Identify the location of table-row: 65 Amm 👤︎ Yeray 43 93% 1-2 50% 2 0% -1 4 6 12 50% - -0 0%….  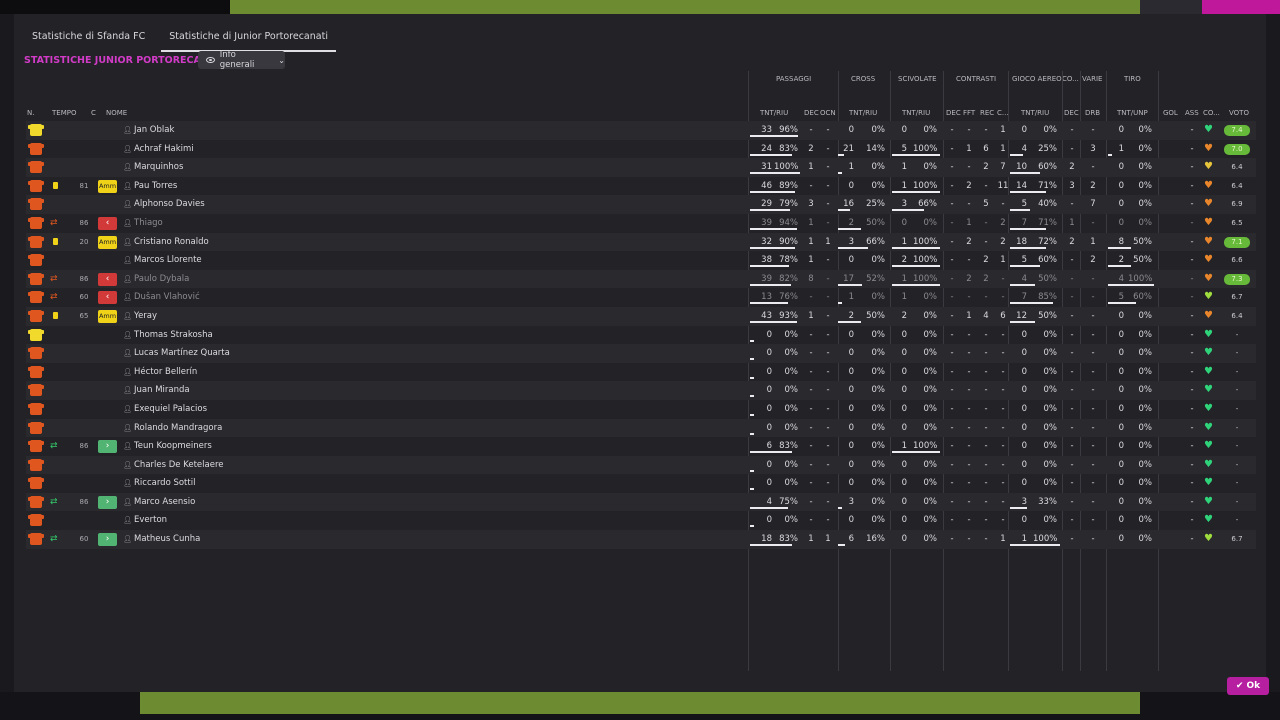
(641, 316).